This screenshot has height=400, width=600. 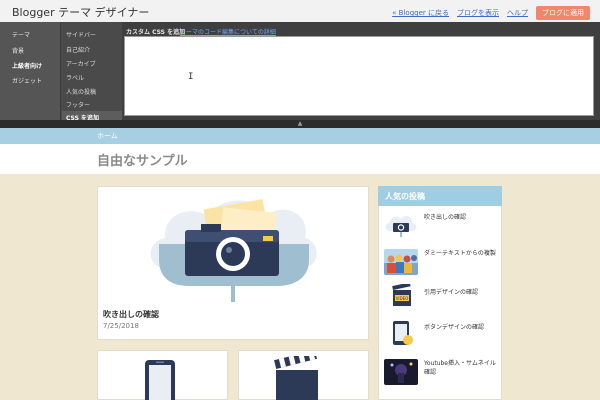 What do you see at coordinates (131, 314) in the screenshot?
I see `post-title: 吹き出しの確認` at bounding box center [131, 314].